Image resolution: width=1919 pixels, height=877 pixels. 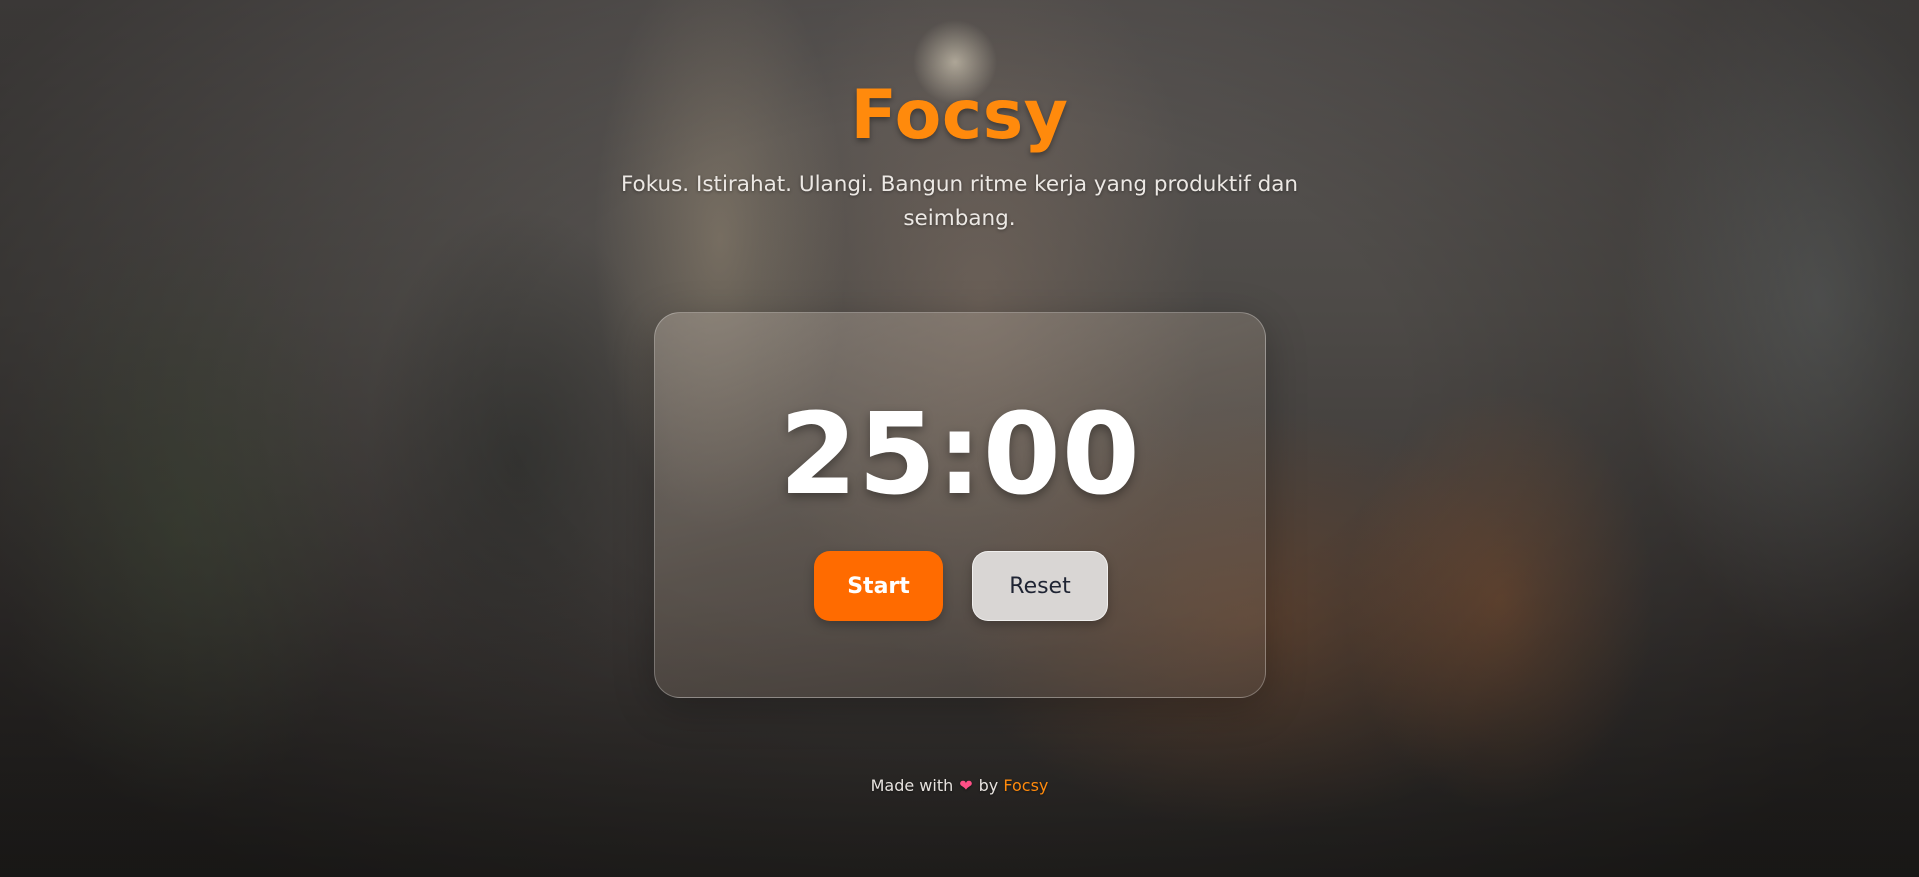 I want to click on timer-display: 25:00, so click(x=960, y=455).